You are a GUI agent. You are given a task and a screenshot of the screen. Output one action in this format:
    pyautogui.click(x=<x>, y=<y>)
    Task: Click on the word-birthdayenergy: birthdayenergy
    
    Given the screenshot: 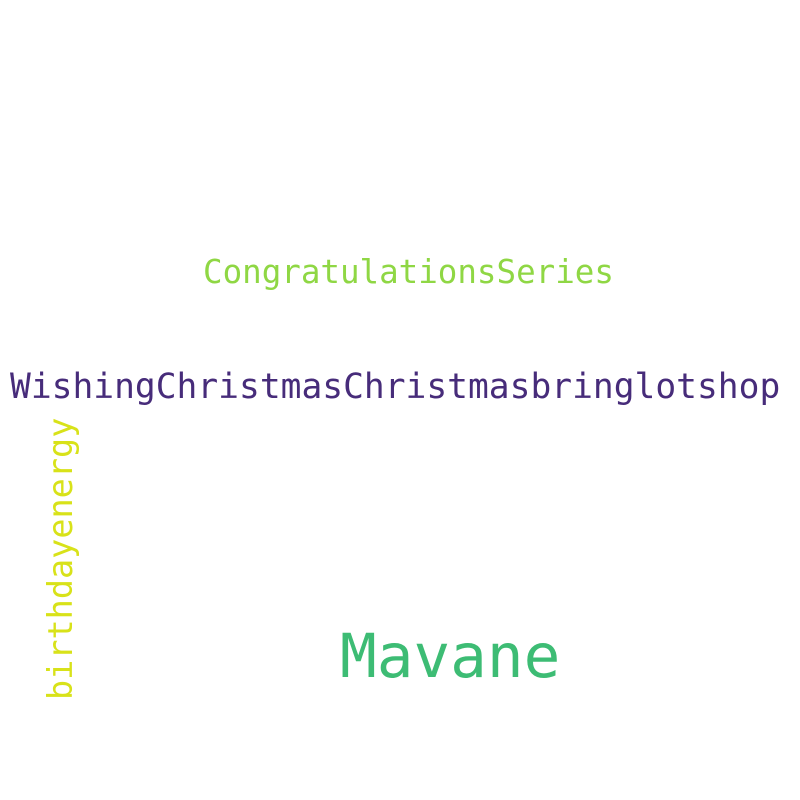 What is the action you would take?
    pyautogui.click(x=60, y=558)
    